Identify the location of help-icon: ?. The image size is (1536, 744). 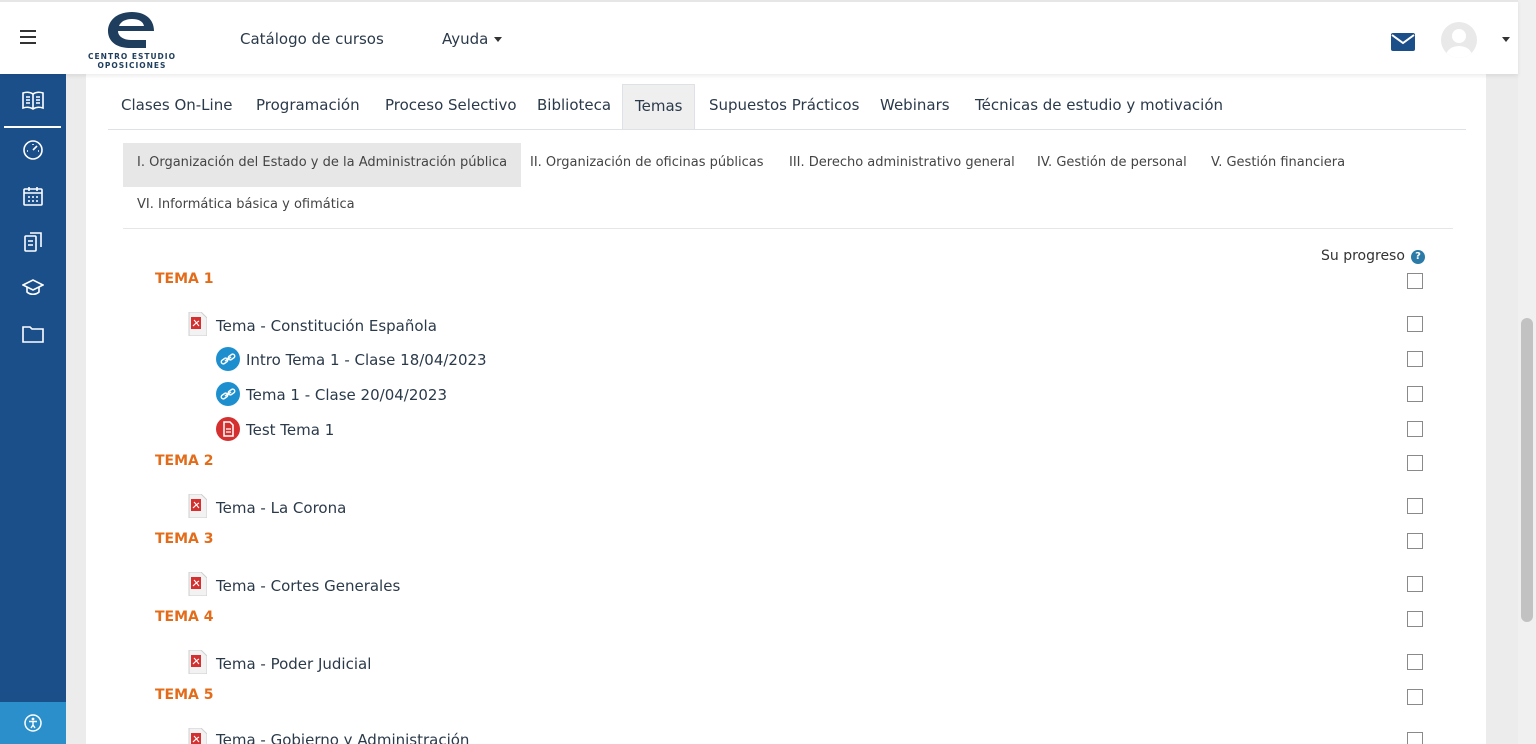
(1418, 257).